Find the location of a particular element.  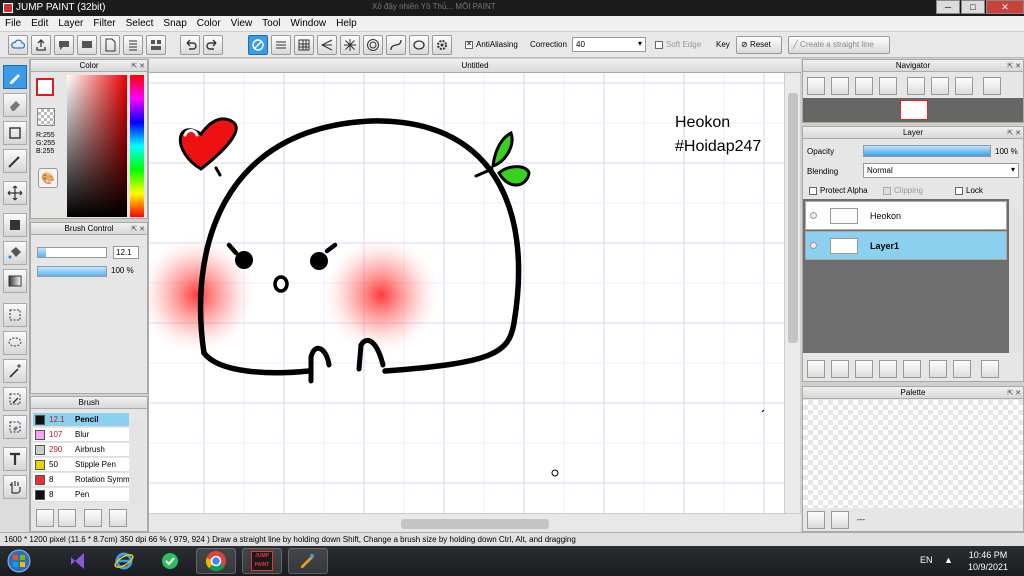

brush-item: 107 Blur is located at coordinates (81, 435).